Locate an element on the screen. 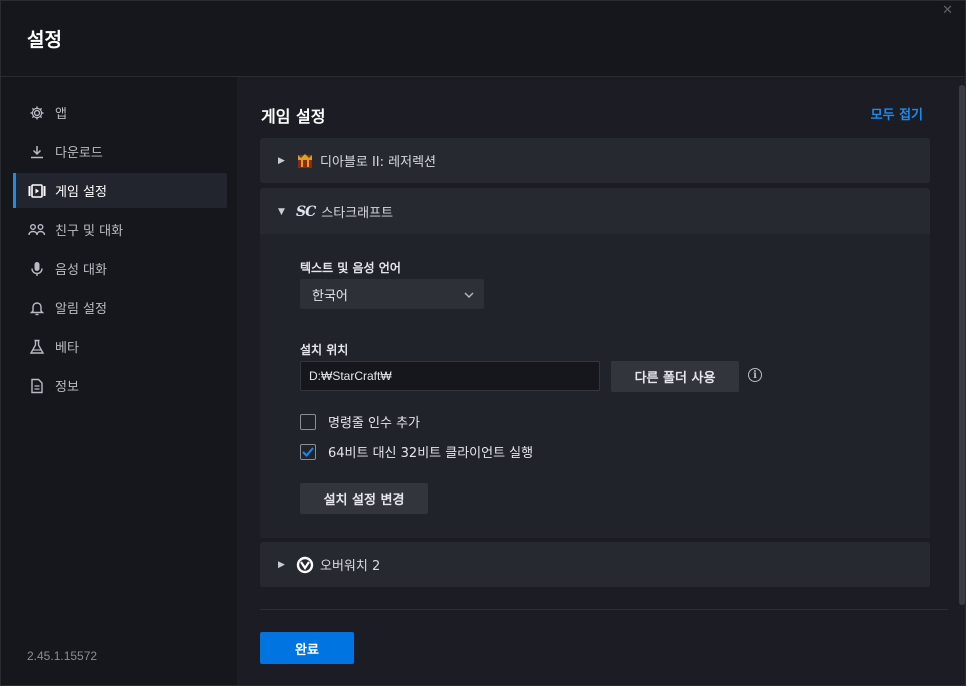 The height and width of the screenshot is (686, 966). checkmark-icon is located at coordinates (308, 451).